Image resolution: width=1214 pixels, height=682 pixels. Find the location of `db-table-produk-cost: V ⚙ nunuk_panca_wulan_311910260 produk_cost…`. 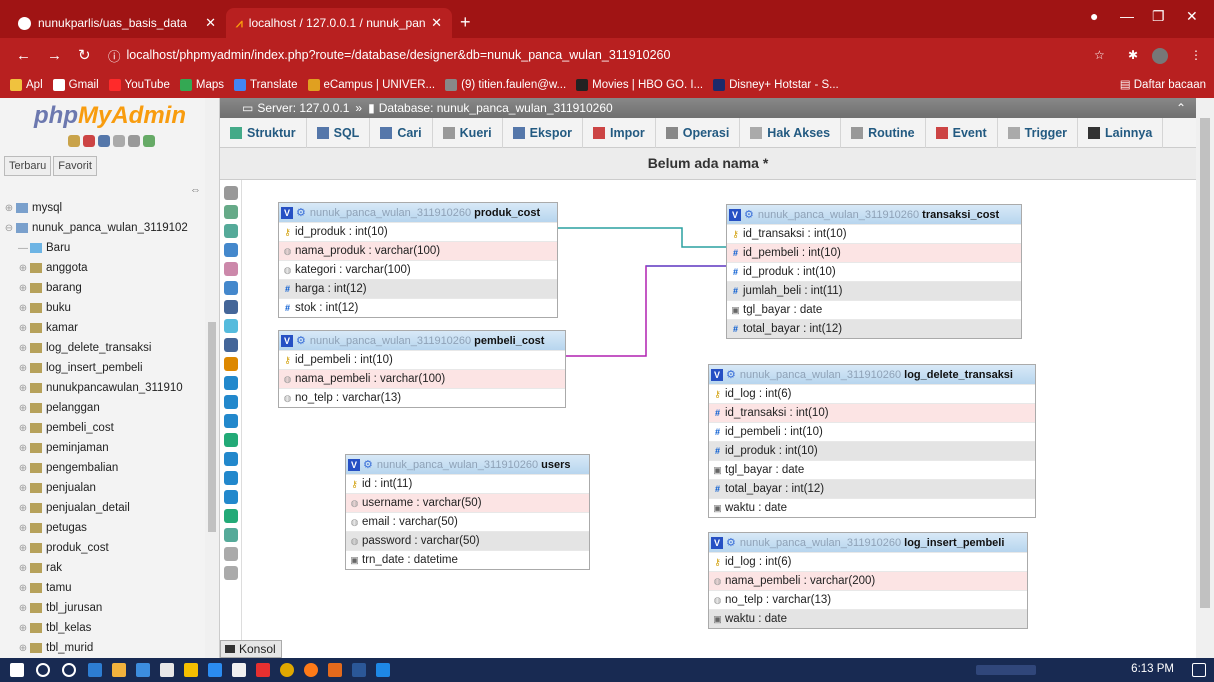

db-table-produk-cost: V ⚙ nunuk_panca_wulan_311910260 produk_cost… is located at coordinates (418, 260).